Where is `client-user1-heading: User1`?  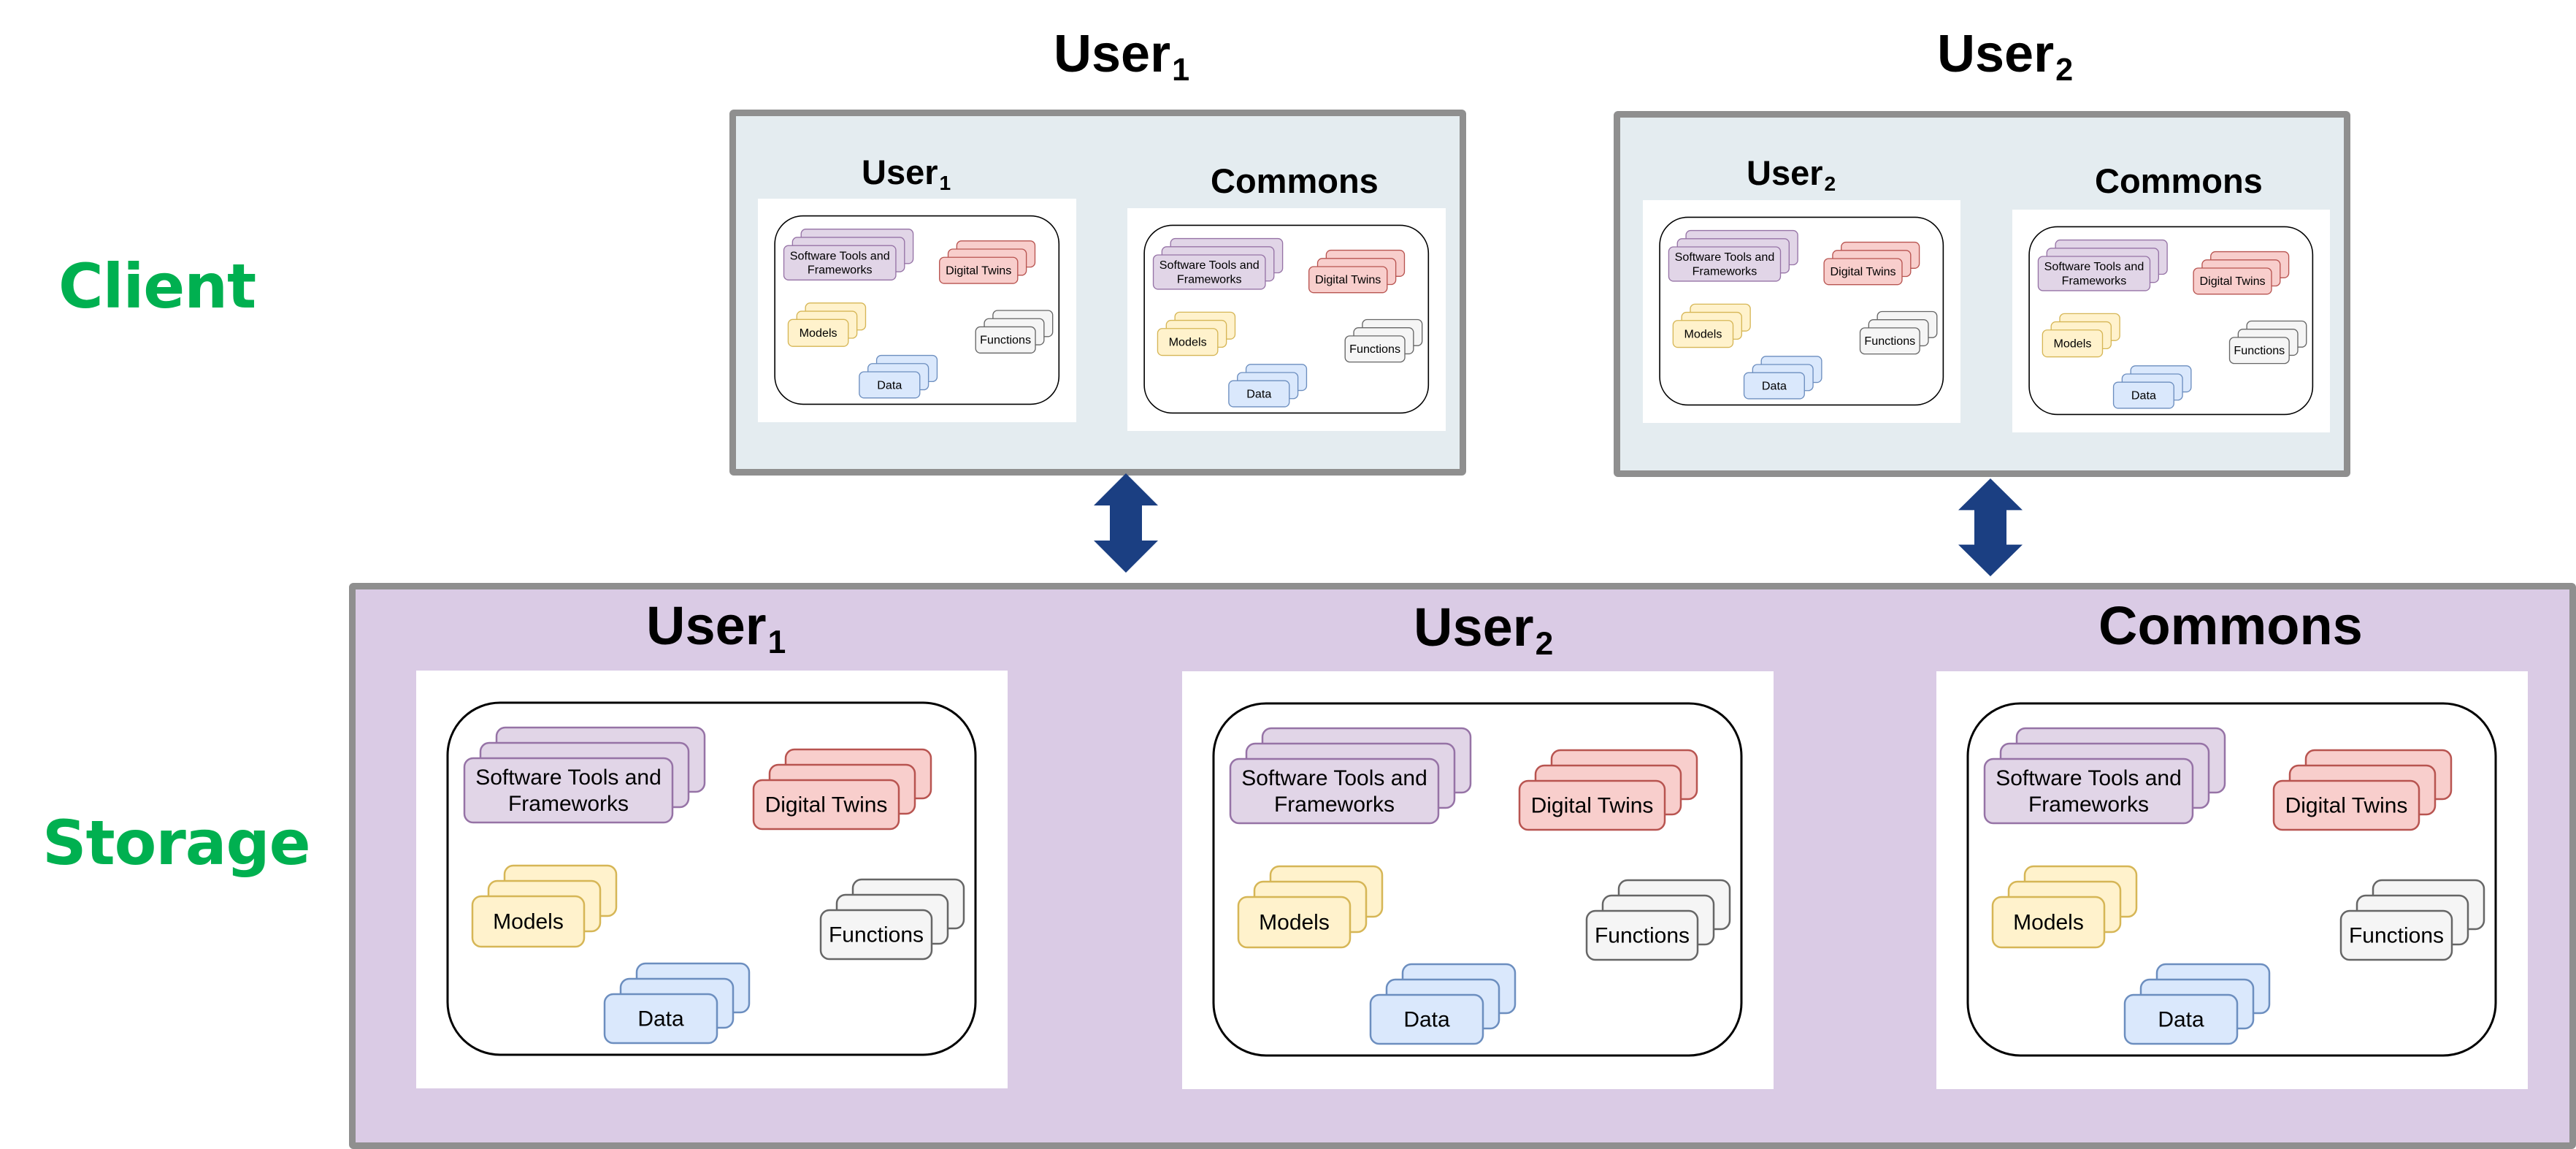 client-user1-heading: User1 is located at coordinates (1121, 55).